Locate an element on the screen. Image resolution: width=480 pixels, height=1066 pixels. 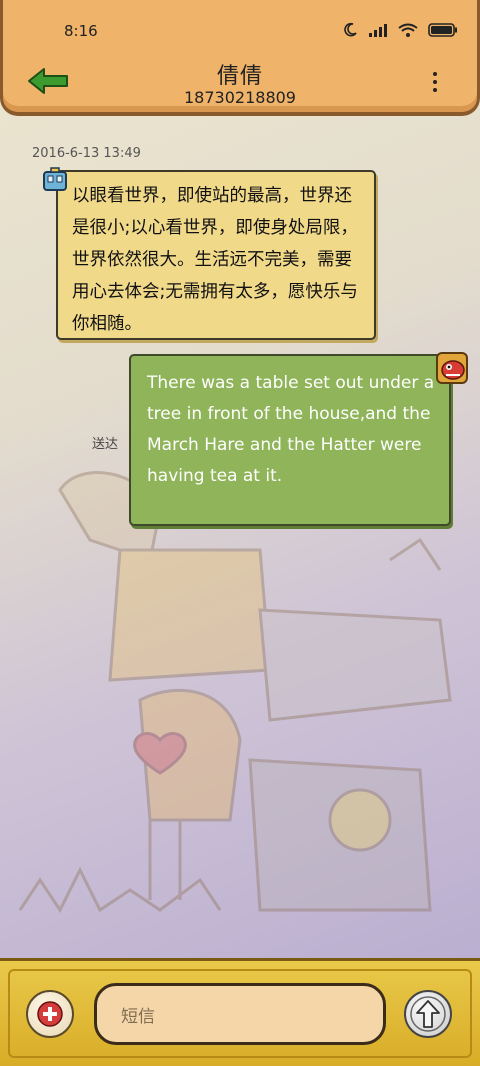
moon-icon is located at coordinates (350, 29).